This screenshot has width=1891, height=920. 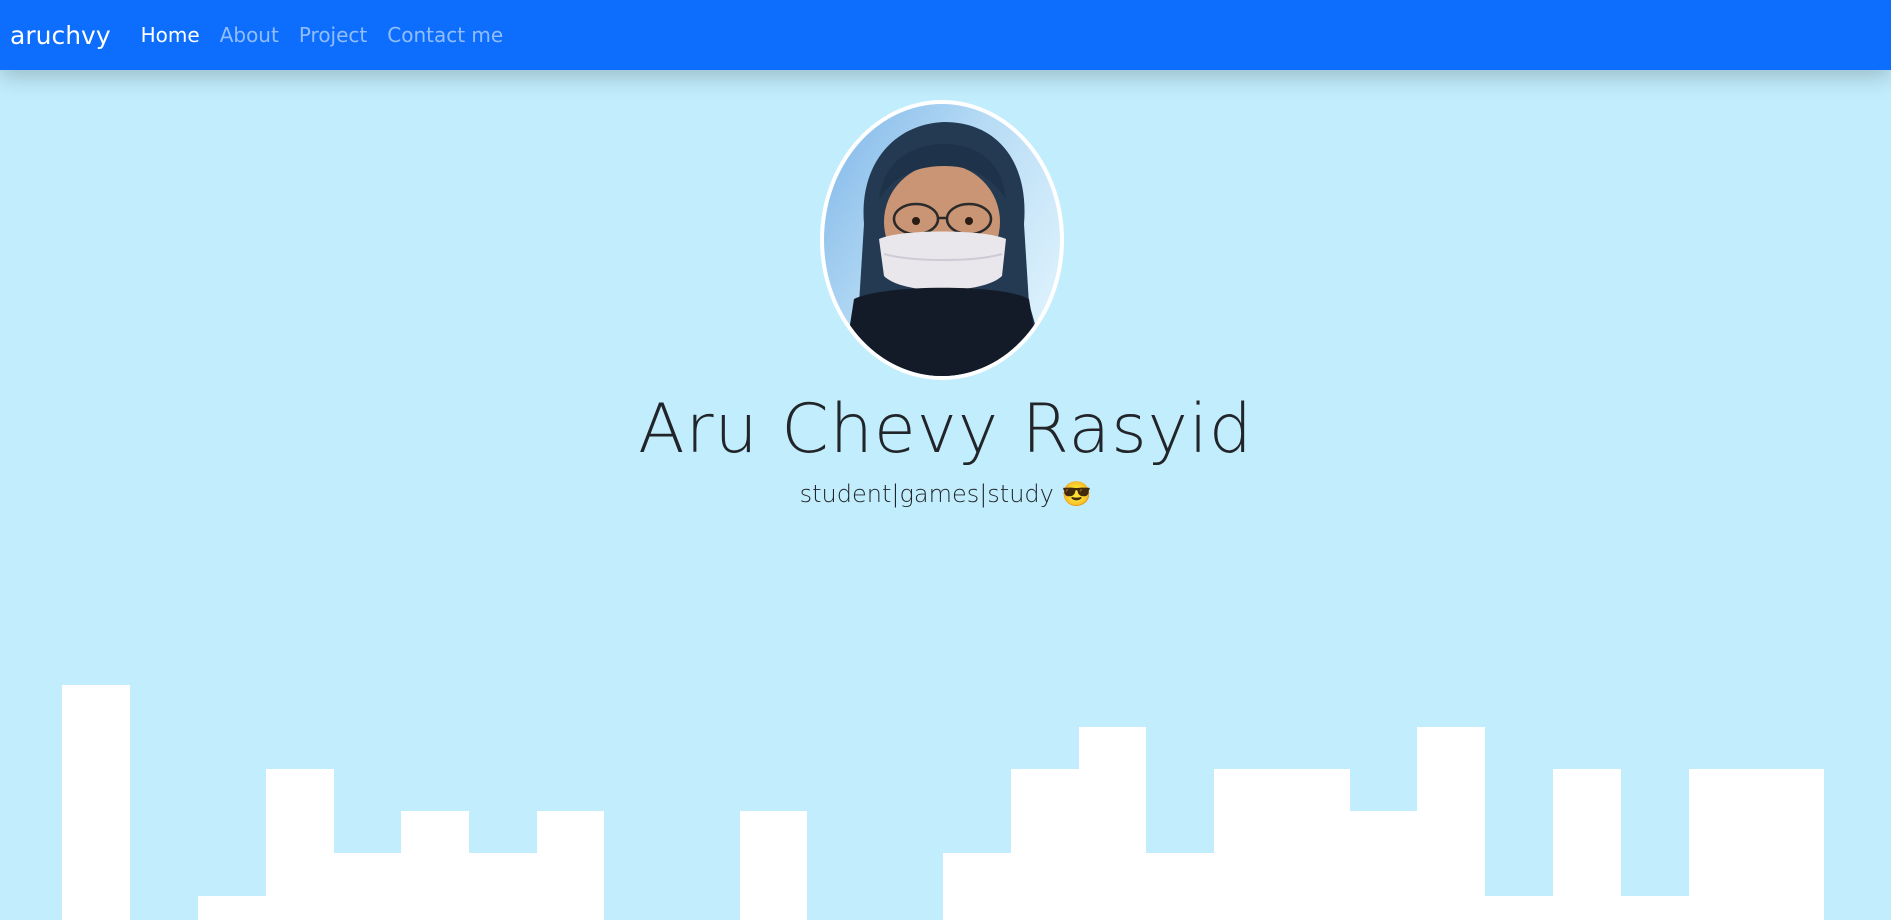 I want to click on nav-link-contact: Contact me, so click(x=445, y=35).